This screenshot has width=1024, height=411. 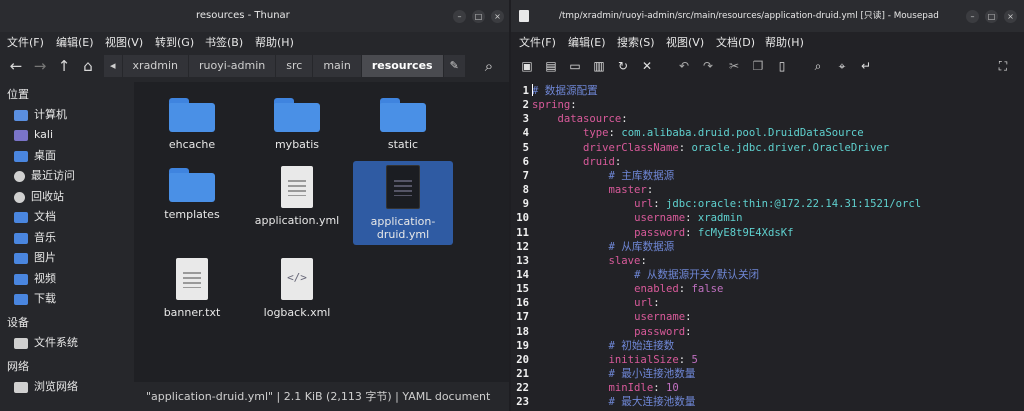 I want to click on sidebar-item-downloads: 下载, so click(x=73, y=299).